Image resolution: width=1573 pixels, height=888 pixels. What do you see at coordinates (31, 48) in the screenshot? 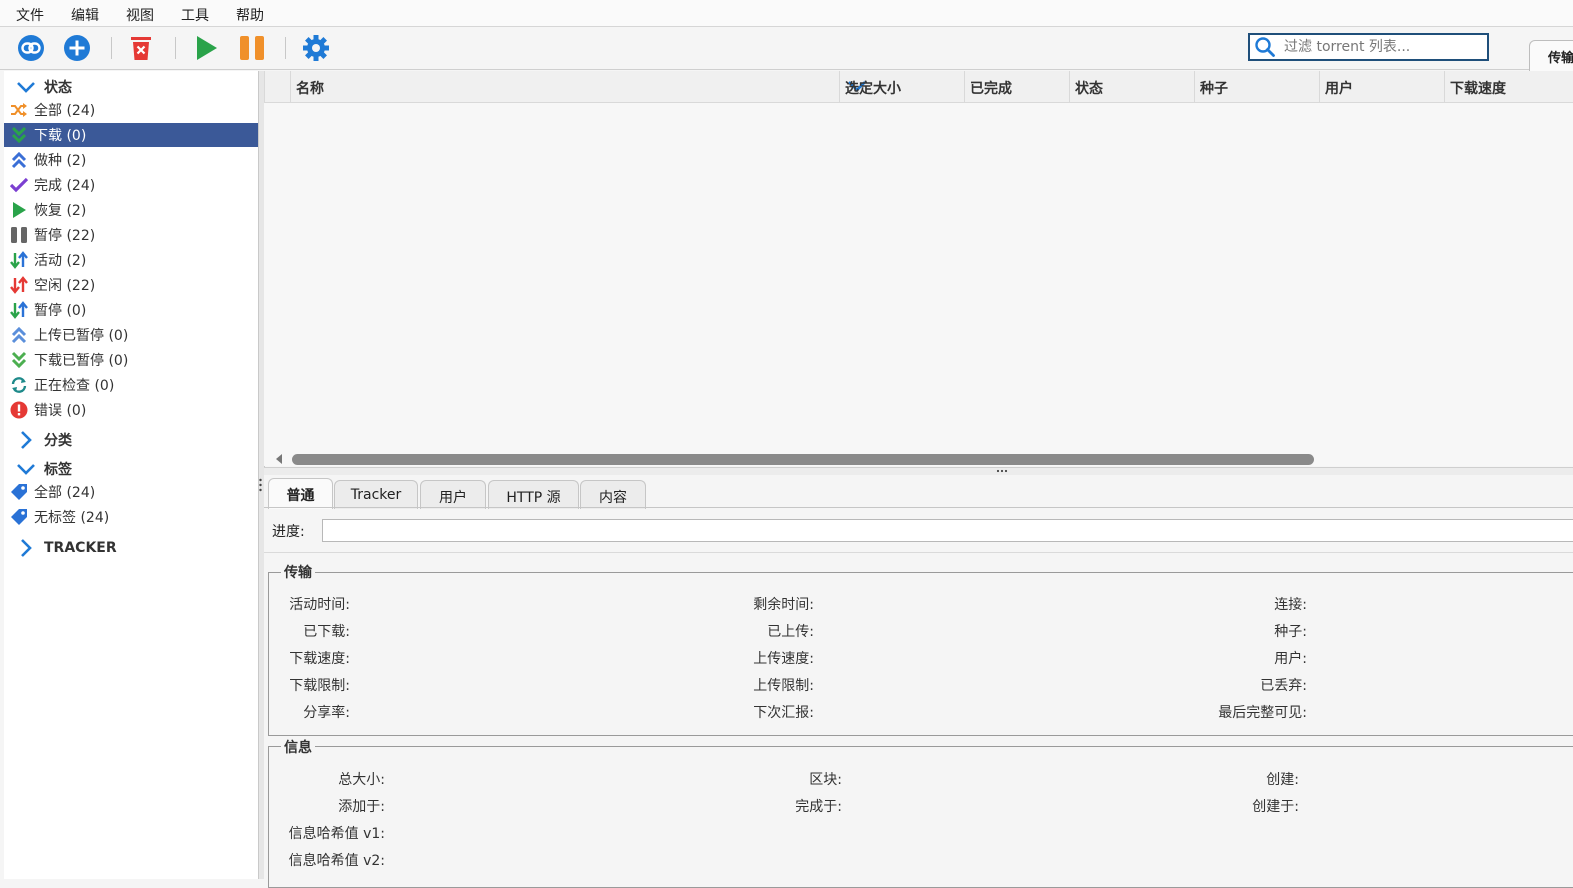
I see `add-link-button` at bounding box center [31, 48].